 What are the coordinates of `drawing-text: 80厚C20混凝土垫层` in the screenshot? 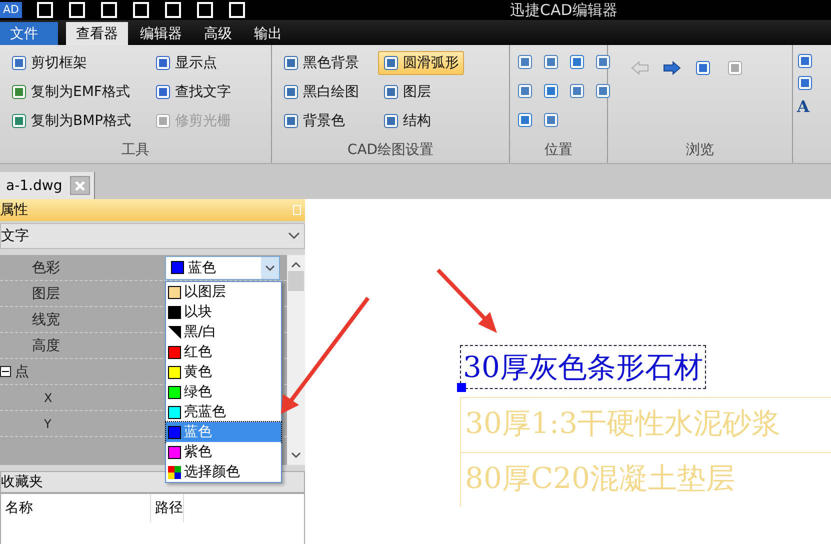 It's located at (645, 479).